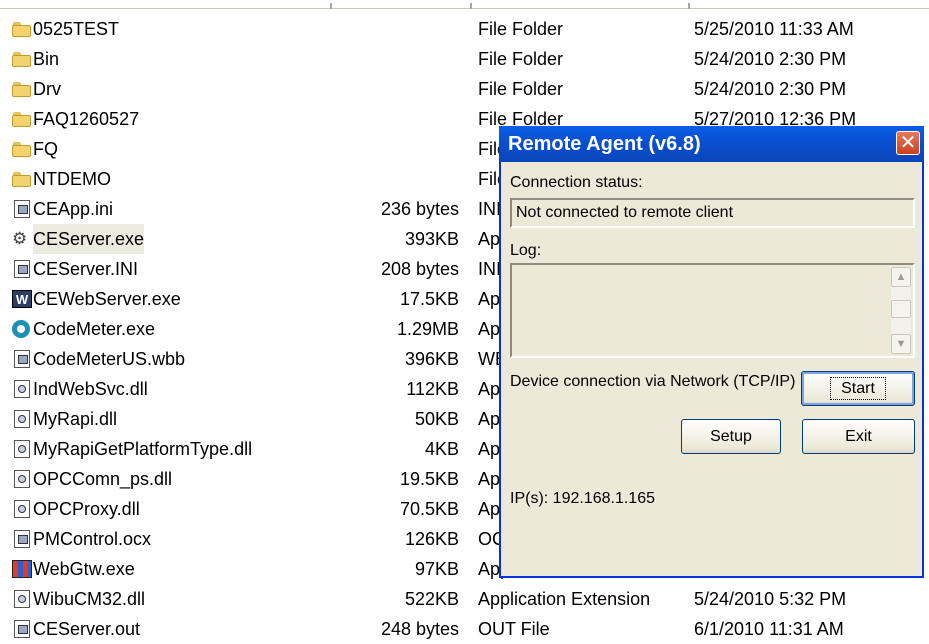 This screenshot has height=644, width=929. What do you see at coordinates (22, 299) in the screenshot?
I see `web-server-icon: W` at bounding box center [22, 299].